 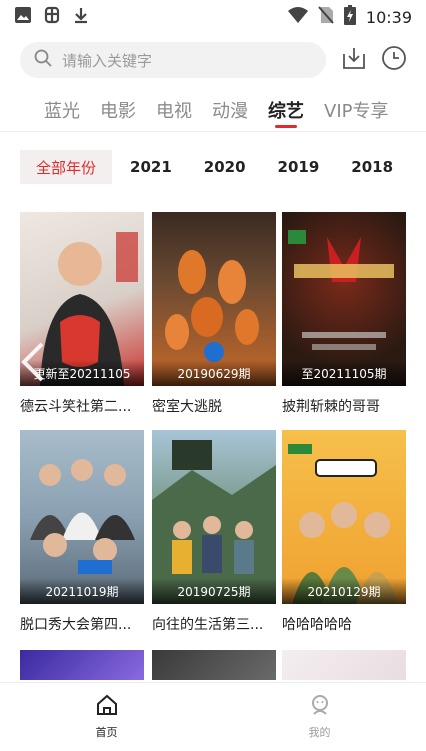 I want to click on nav-home: 首页, so click(x=106, y=717).